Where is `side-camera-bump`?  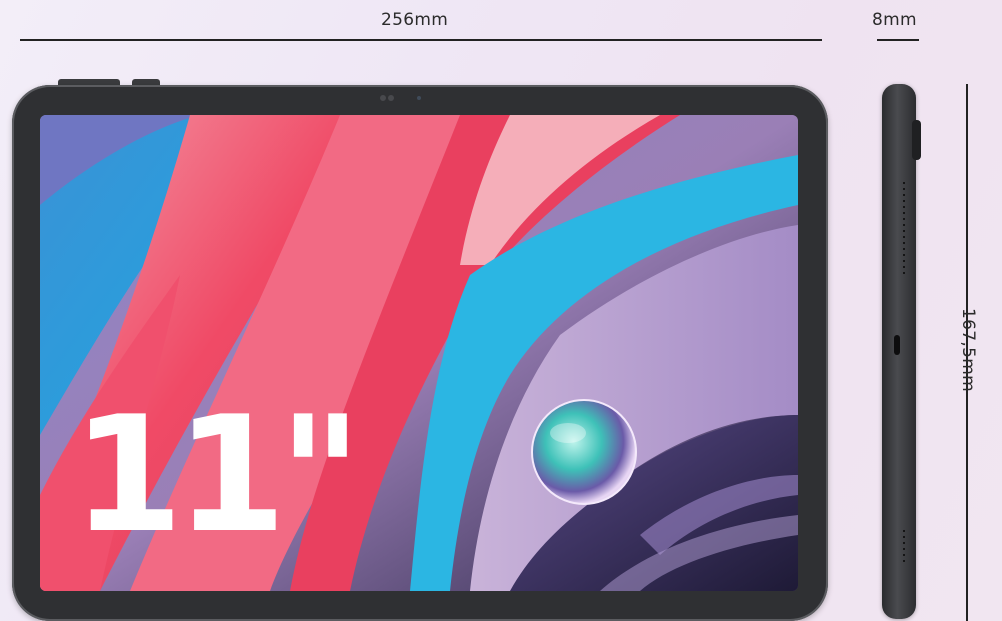 side-camera-bump is located at coordinates (916, 140).